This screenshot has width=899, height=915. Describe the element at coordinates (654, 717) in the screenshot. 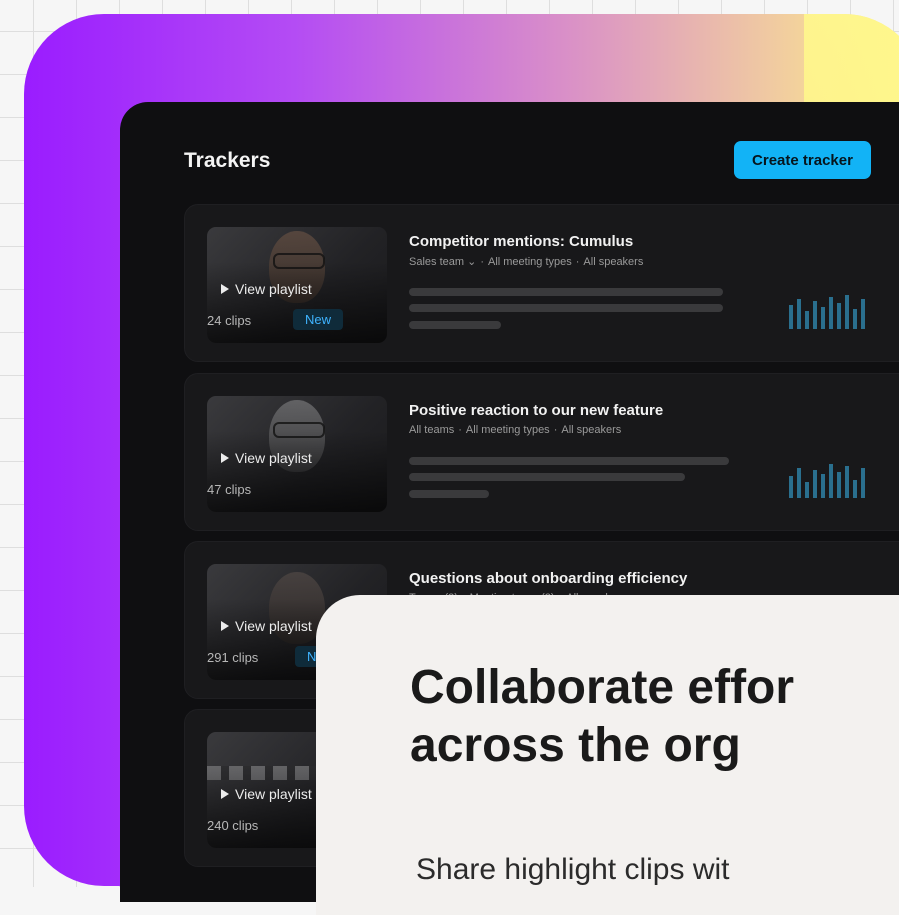

I see `feature-headline: Collaborate effor across the org` at that location.